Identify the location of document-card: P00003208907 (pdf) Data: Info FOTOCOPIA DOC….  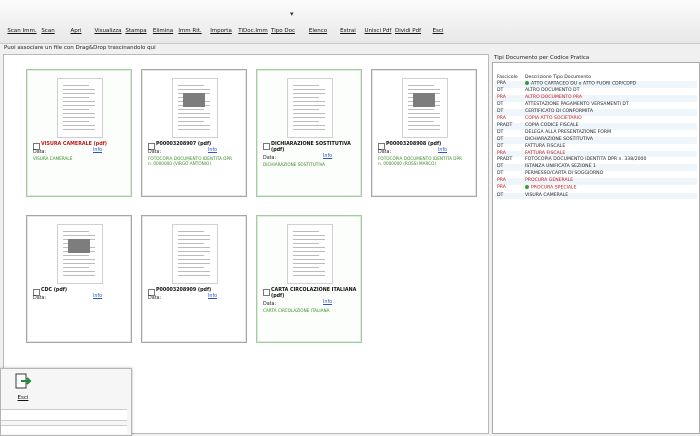
(194, 133).